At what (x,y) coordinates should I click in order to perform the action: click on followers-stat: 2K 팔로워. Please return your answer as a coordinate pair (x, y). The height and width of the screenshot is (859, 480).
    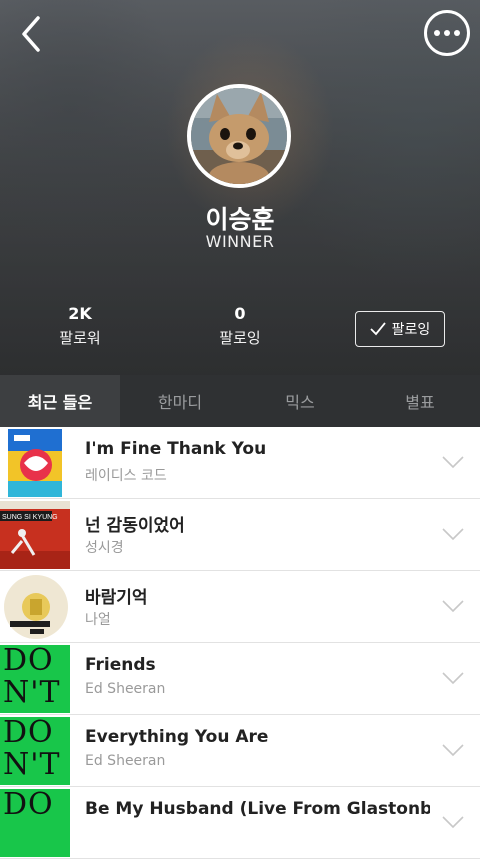
    Looking at the image, I should click on (80, 326).